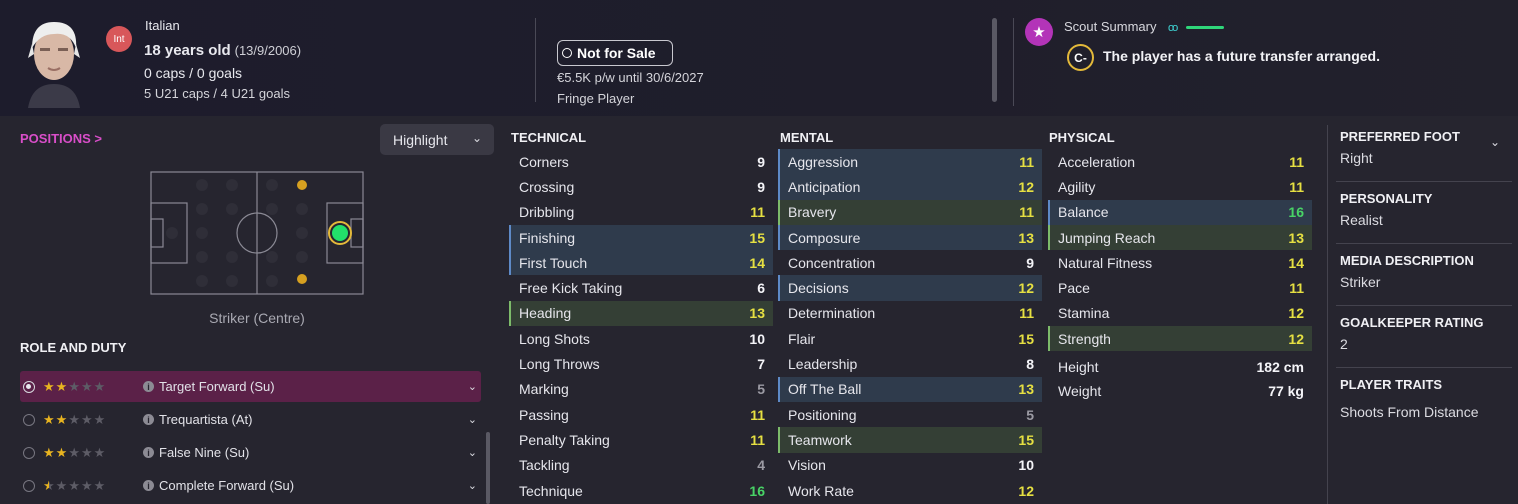  I want to click on attribute-row: Long Shots 10, so click(641, 338).